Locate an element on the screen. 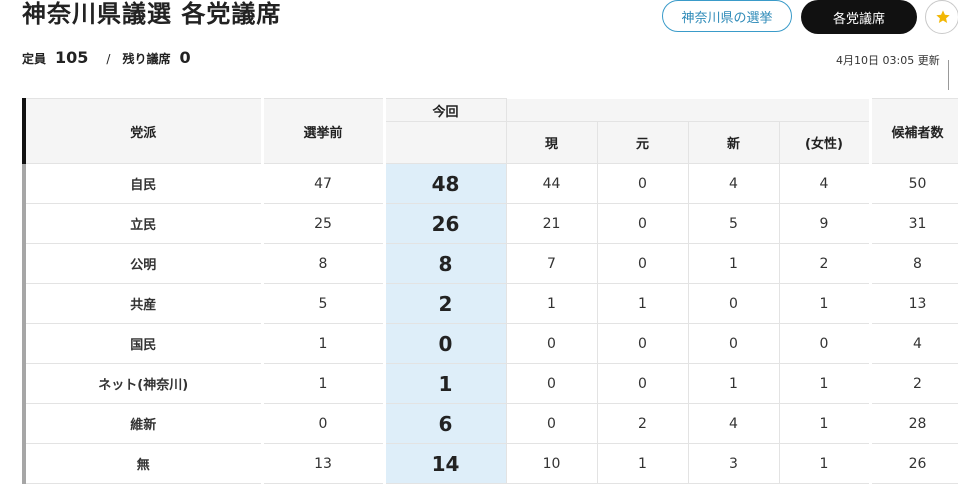 The height and width of the screenshot is (484, 958). former-cell: 2 is located at coordinates (642, 423).